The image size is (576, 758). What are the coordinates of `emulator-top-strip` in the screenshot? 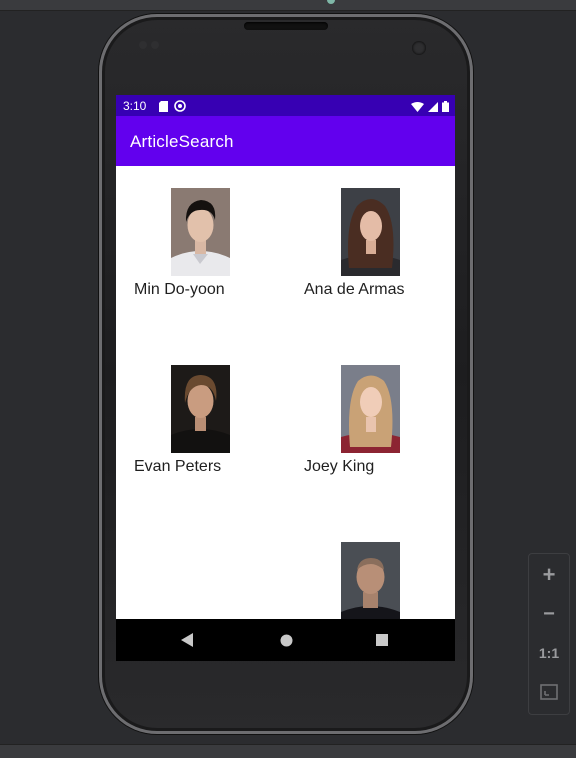 It's located at (288, 5).